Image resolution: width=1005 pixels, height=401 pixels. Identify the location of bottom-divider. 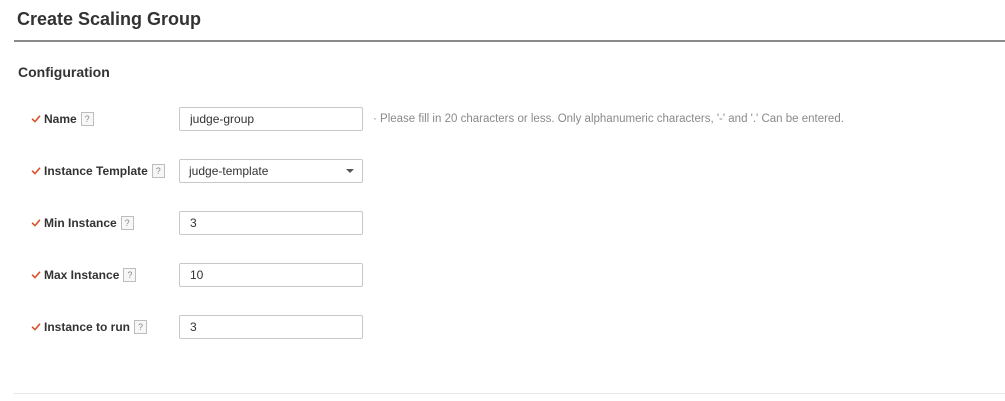
(509, 393).